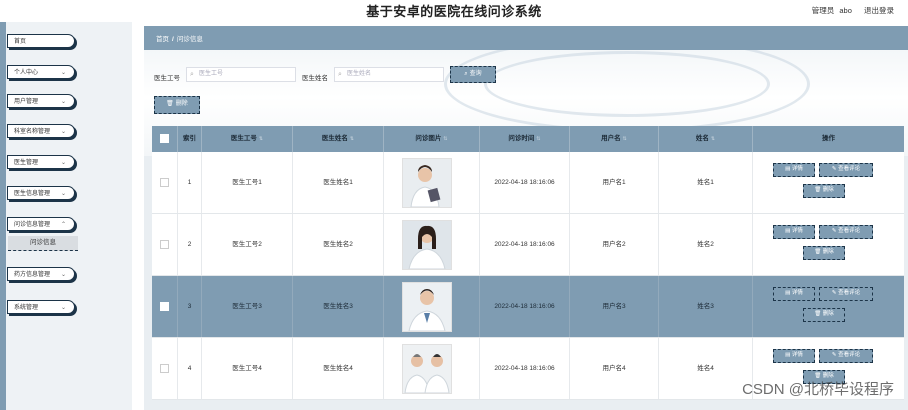 The width and height of the screenshot is (908, 410). Describe the element at coordinates (26, 308) in the screenshot. I see `sidebar-item-label: 系统管理` at that location.